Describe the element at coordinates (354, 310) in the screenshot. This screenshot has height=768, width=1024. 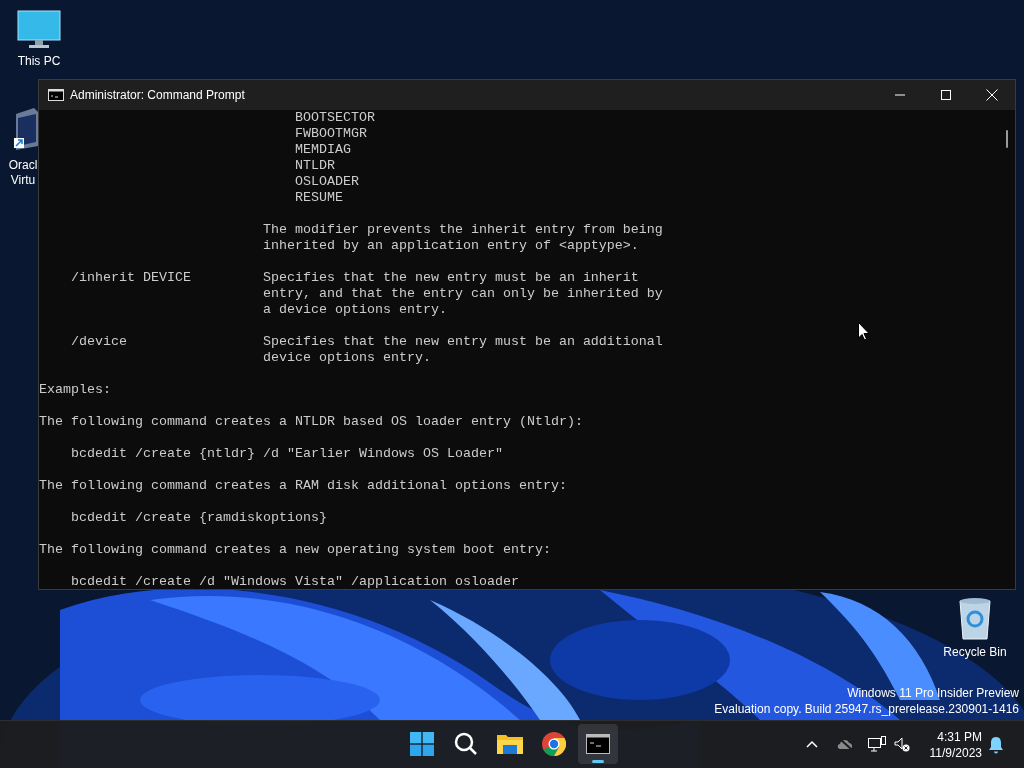
I see `console-line: a device options entry.` at that location.